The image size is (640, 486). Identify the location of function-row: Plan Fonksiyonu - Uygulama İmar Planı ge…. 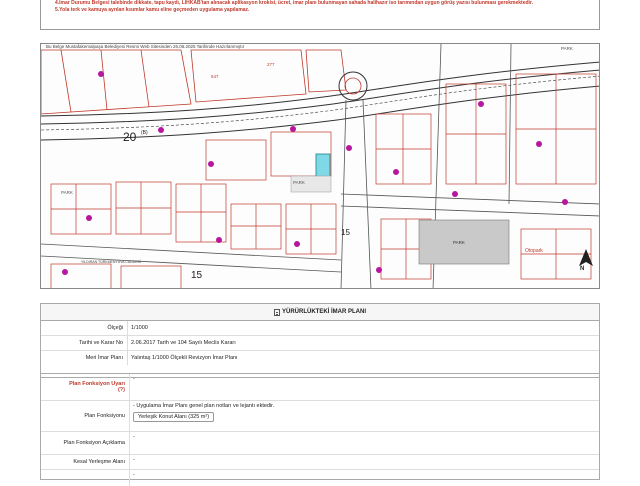
(320, 418).